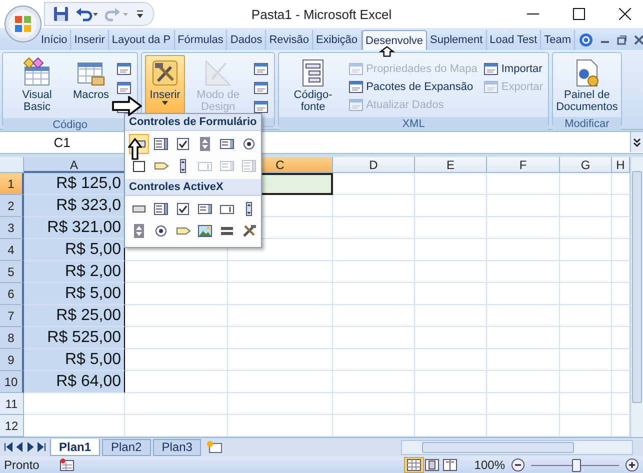  Describe the element at coordinates (12, 294) in the screenshot. I see `row-header: 6` at that location.